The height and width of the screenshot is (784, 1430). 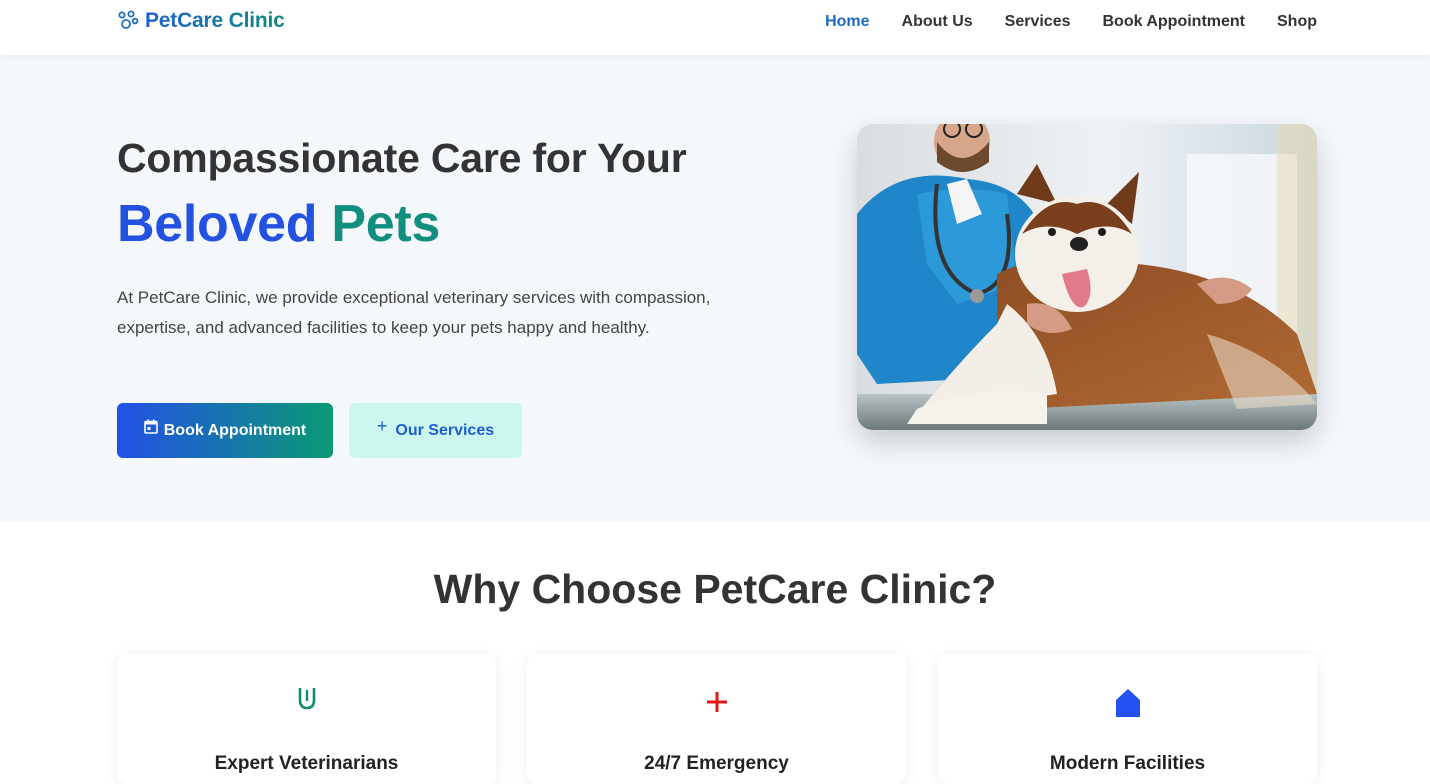 What do you see at coordinates (716, 702) in the screenshot?
I see `plus-cross-icon` at bounding box center [716, 702].